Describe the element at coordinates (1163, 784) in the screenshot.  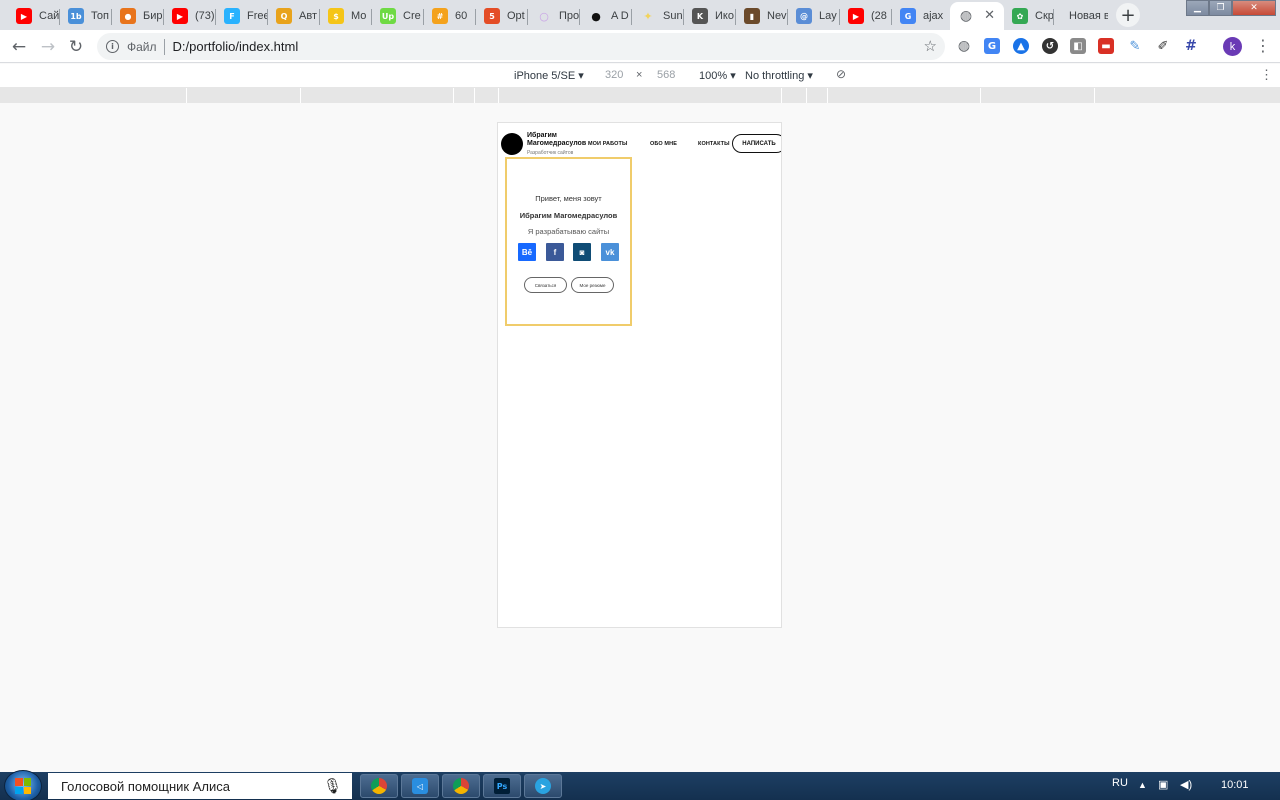
I see `network-icon: ▣` at that location.